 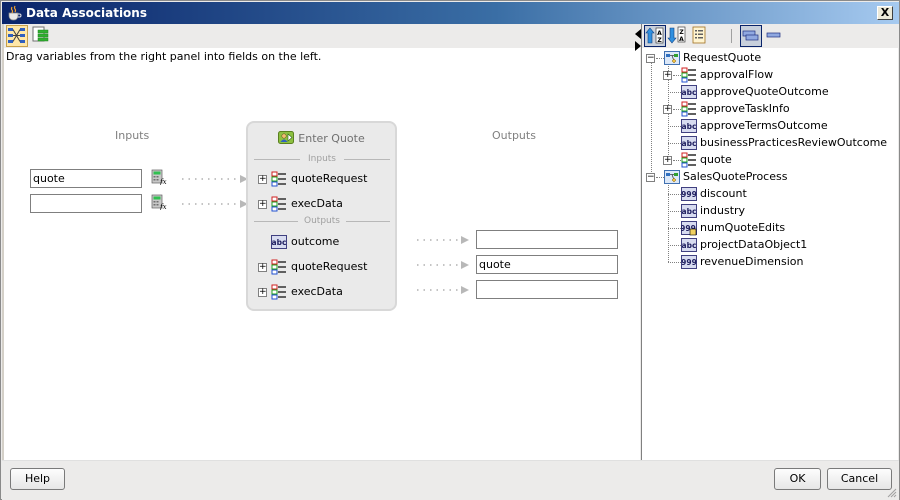 What do you see at coordinates (681, 39) in the screenshot?
I see `svg-text: A` at bounding box center [681, 39].